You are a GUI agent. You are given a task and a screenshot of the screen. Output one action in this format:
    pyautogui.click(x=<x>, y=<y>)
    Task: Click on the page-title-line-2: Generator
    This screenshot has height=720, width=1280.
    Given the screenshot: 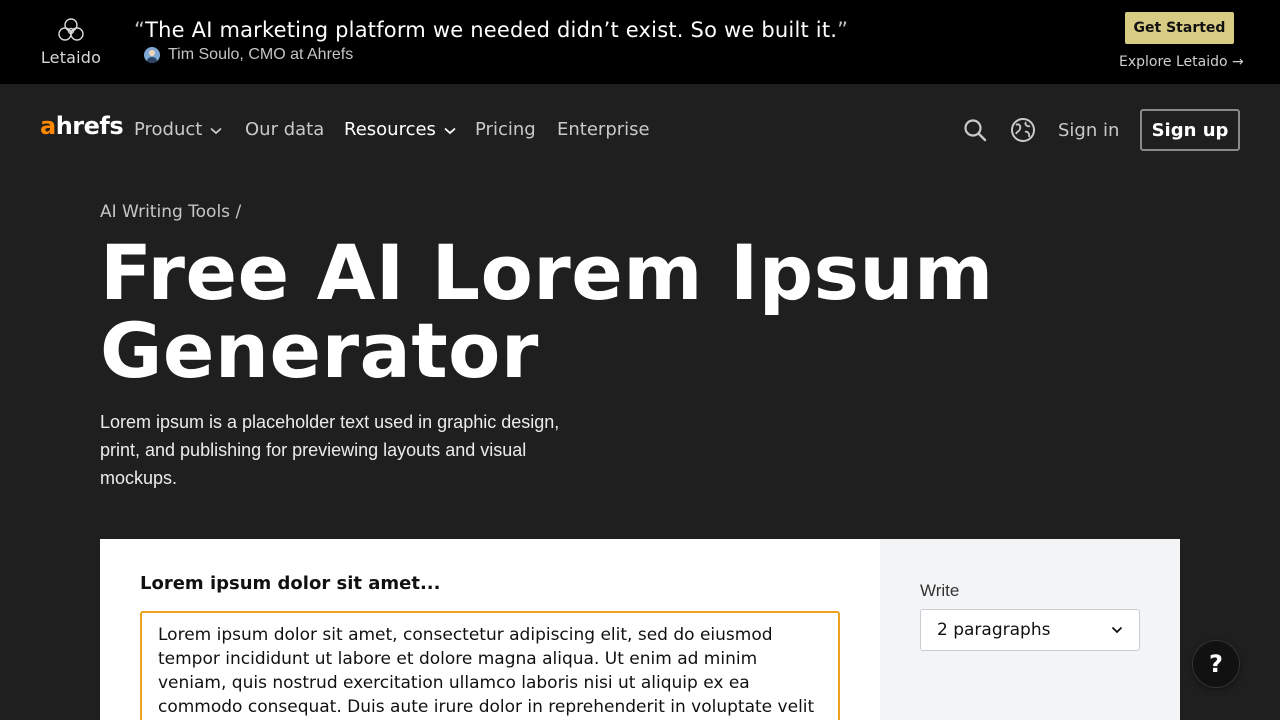 What is the action you would take?
    pyautogui.click(x=319, y=350)
    